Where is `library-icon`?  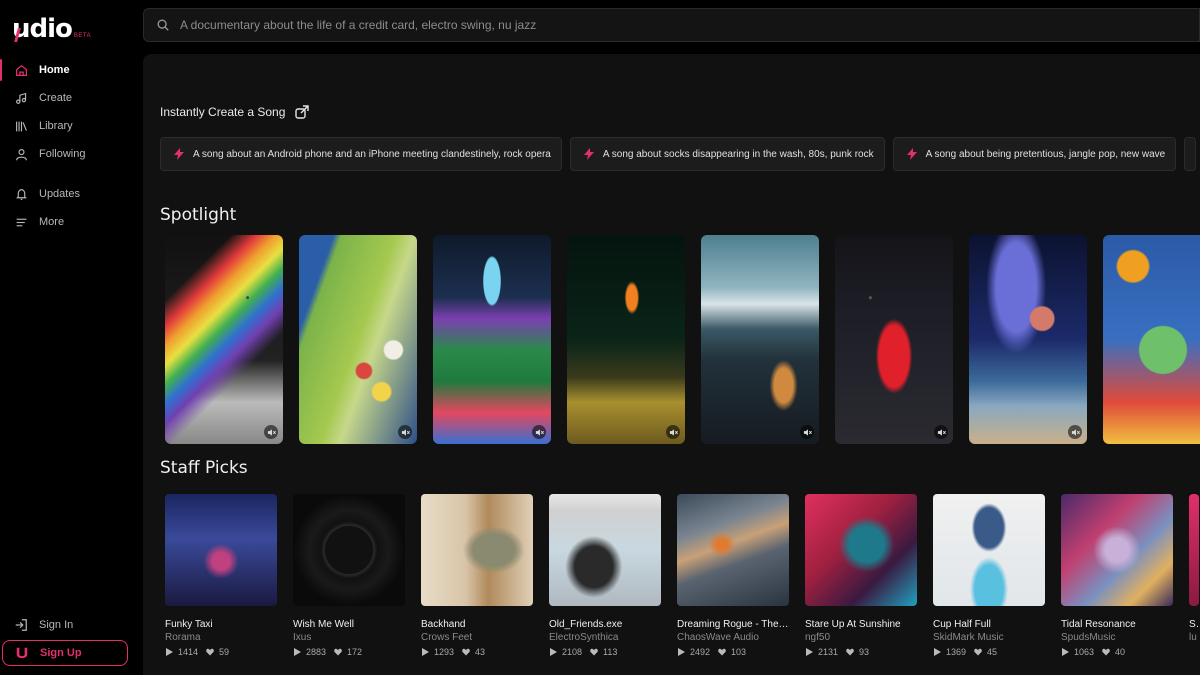 library-icon is located at coordinates (21, 126).